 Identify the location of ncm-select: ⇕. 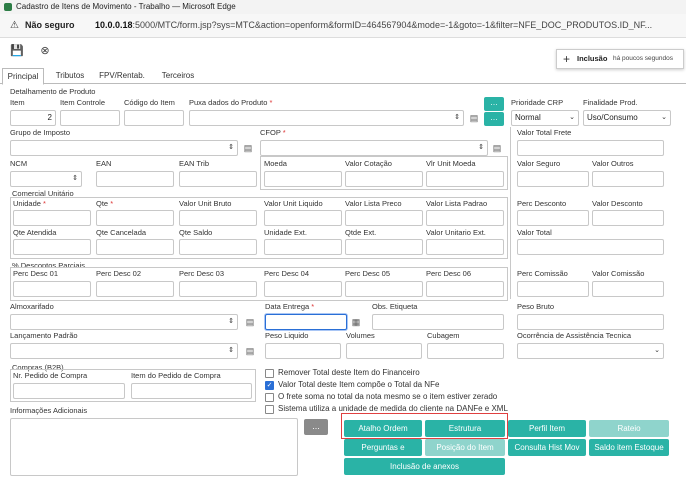
(46, 179).